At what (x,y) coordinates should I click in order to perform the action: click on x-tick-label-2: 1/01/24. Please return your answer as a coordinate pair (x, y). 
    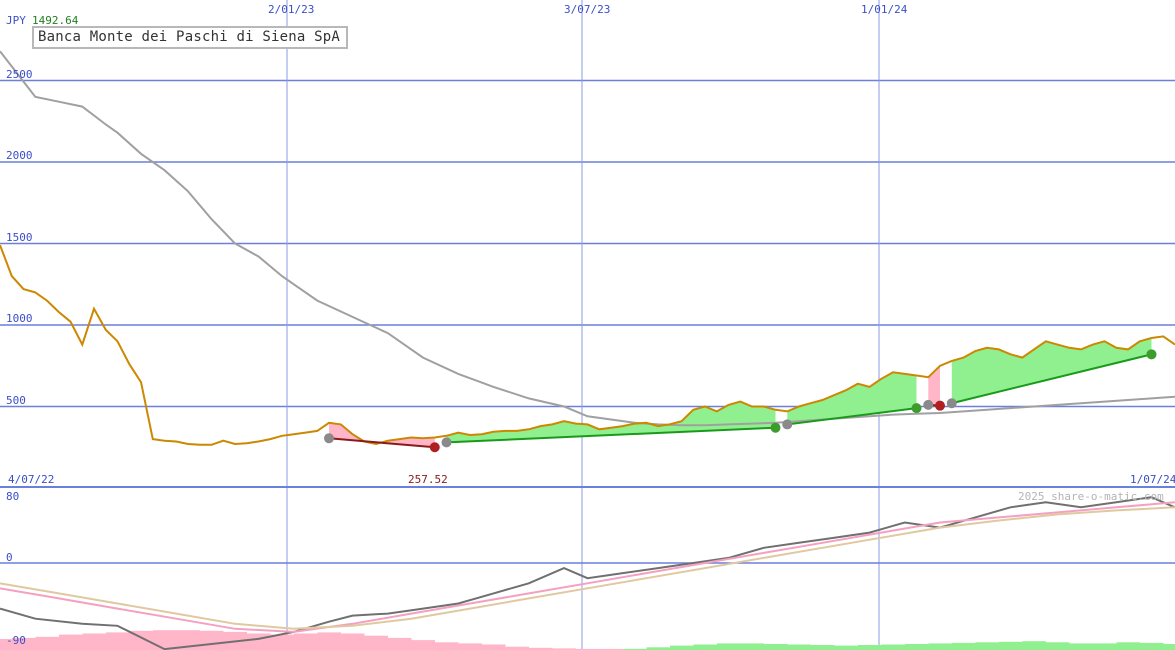
    Looking at the image, I should click on (884, 9).